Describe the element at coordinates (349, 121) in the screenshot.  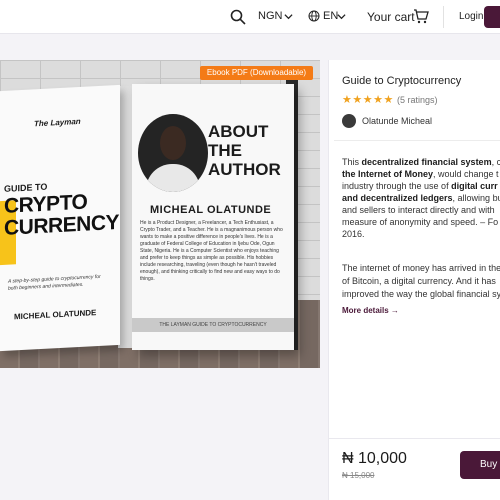
I see `seller-avatar` at that location.